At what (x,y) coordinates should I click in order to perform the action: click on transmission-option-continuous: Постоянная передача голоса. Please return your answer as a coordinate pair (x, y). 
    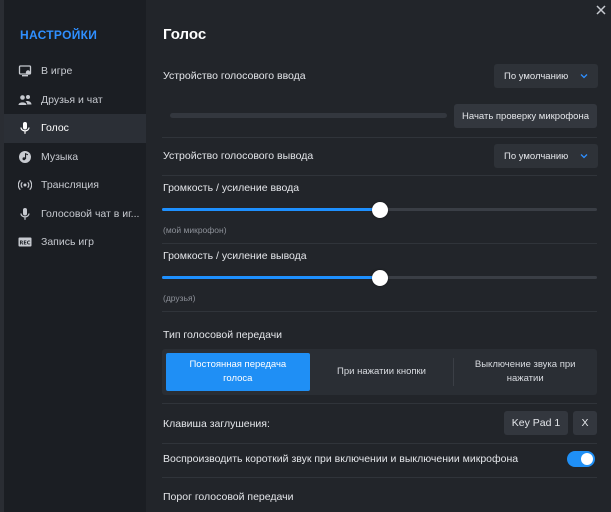
    Looking at the image, I should click on (238, 372).